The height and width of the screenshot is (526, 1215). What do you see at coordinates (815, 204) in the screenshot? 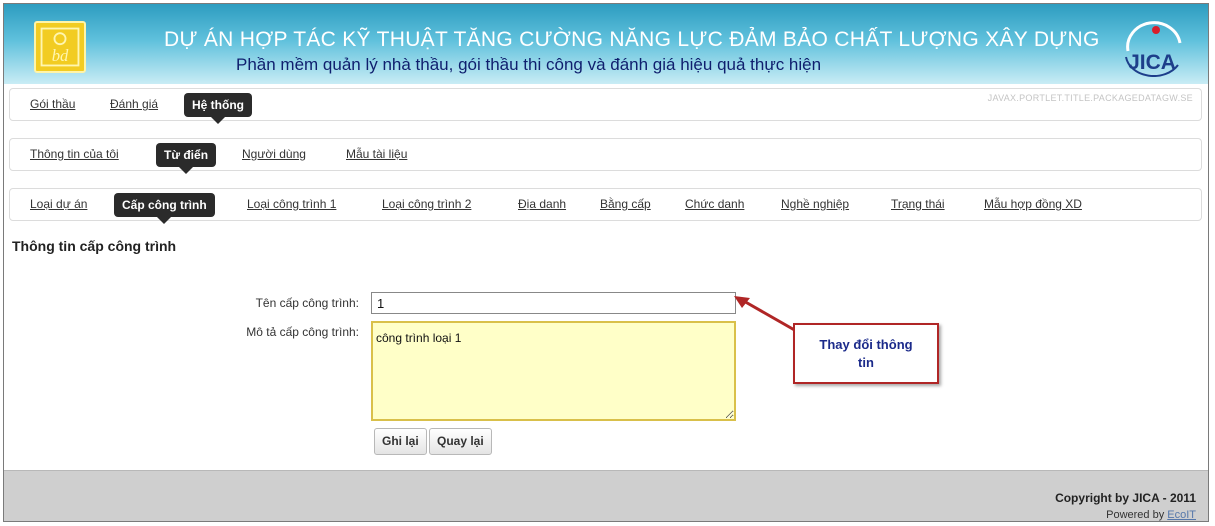
I see `nav-nghe-nghiep: Nghề nghiệp` at bounding box center [815, 204].